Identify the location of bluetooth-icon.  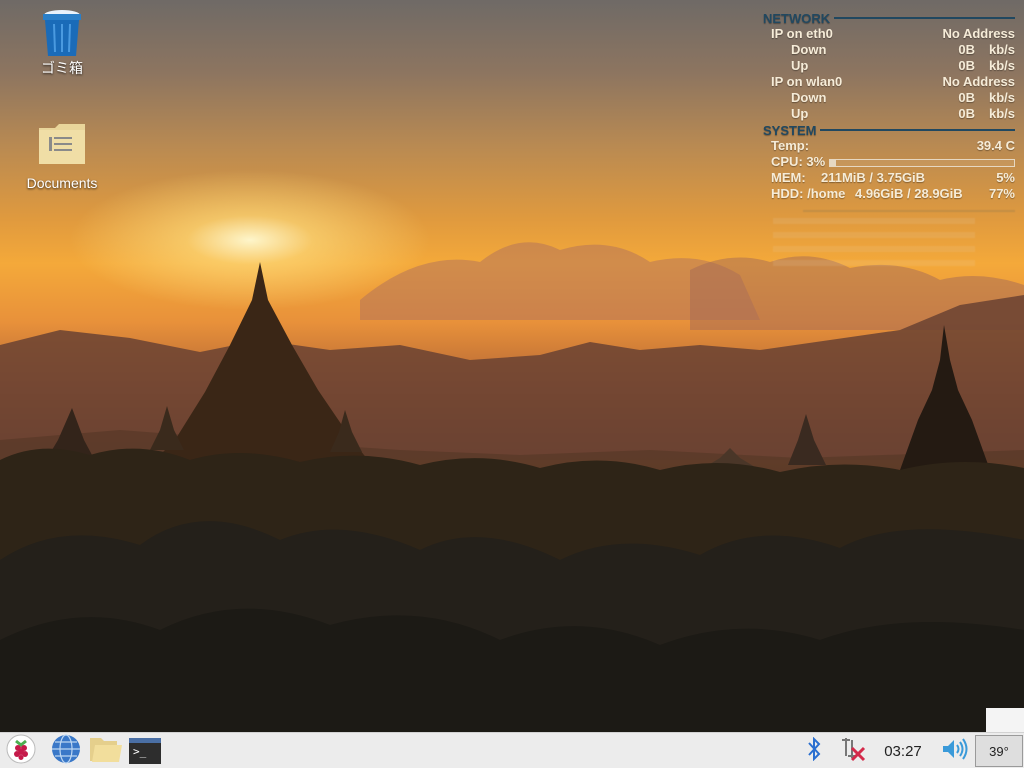
(814, 751).